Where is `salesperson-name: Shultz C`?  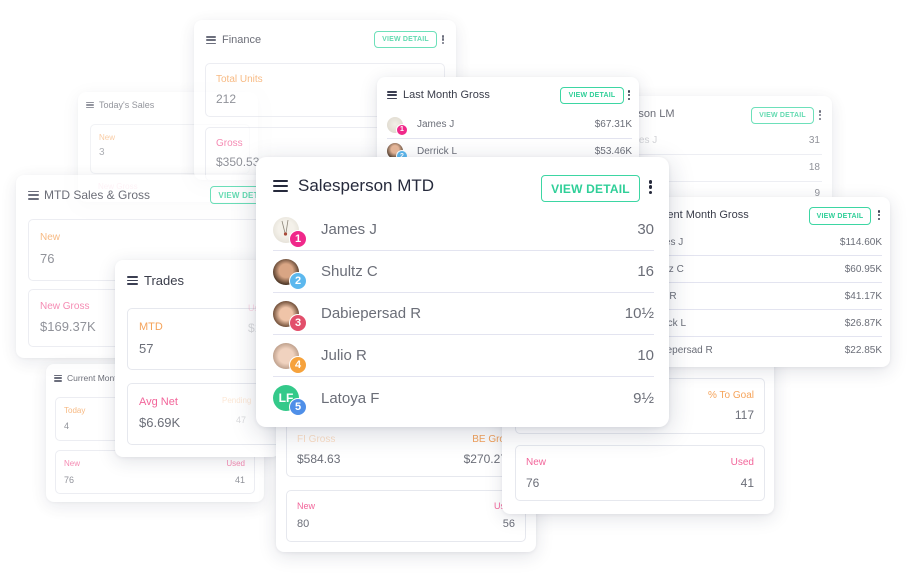 salesperson-name: Shultz C is located at coordinates (349, 271).